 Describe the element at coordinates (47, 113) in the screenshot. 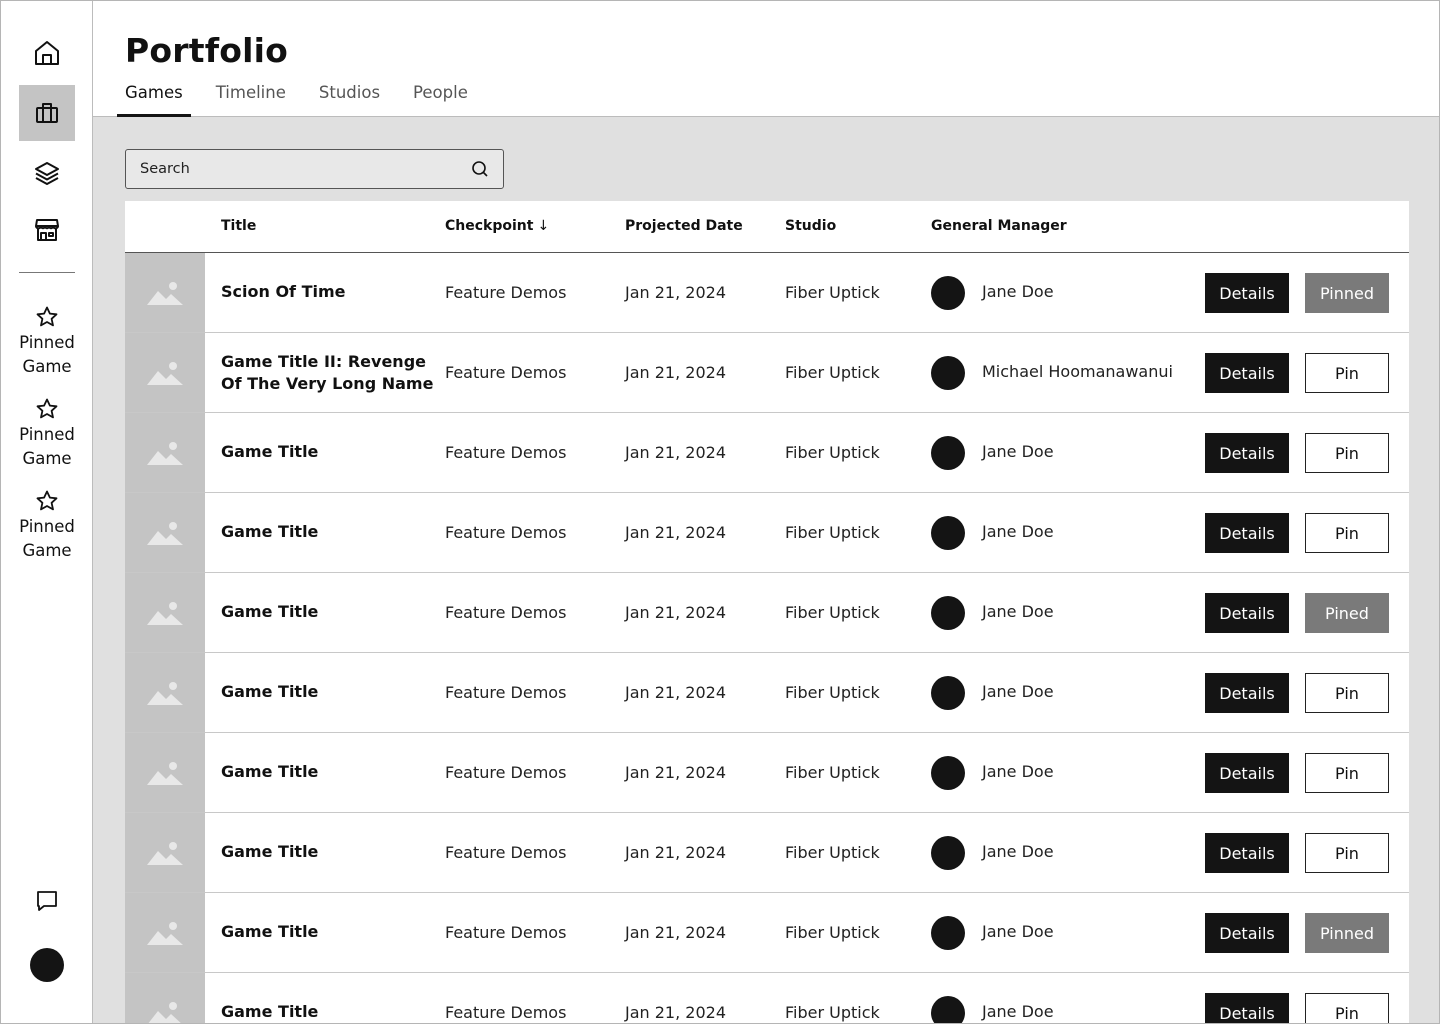

I see `nav-portfolio` at that location.